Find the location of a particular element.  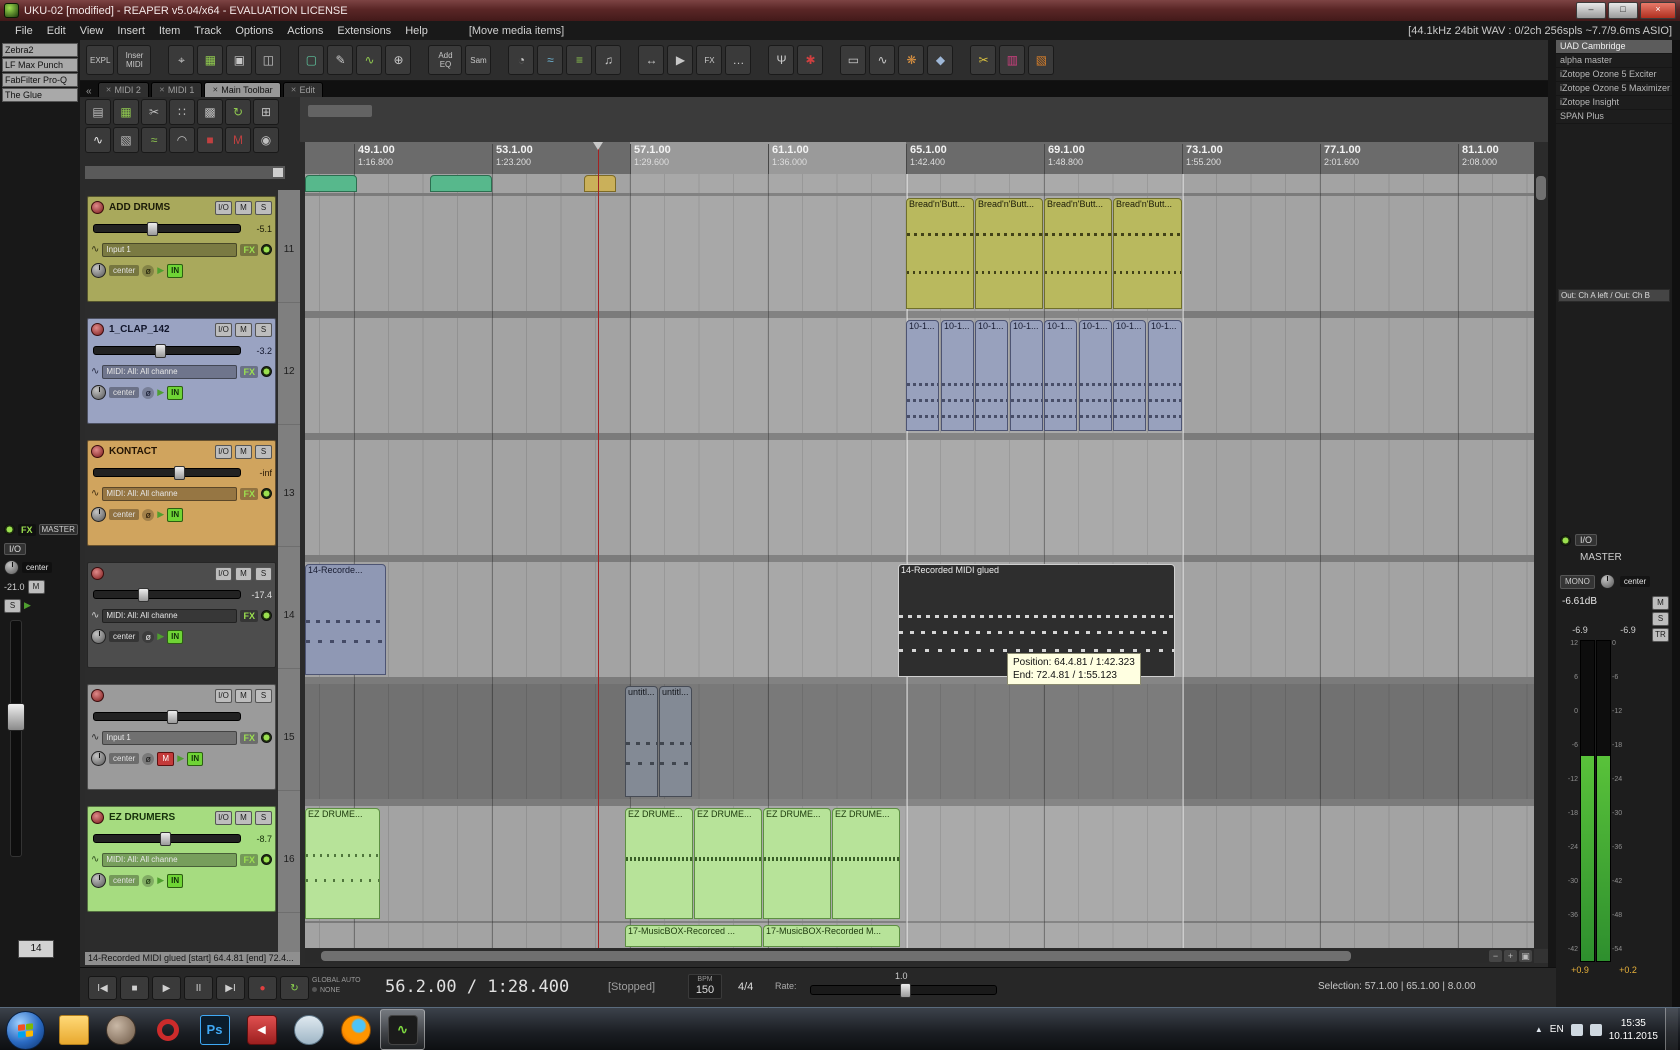

screen-icon: ▭ is located at coordinates (853, 60).